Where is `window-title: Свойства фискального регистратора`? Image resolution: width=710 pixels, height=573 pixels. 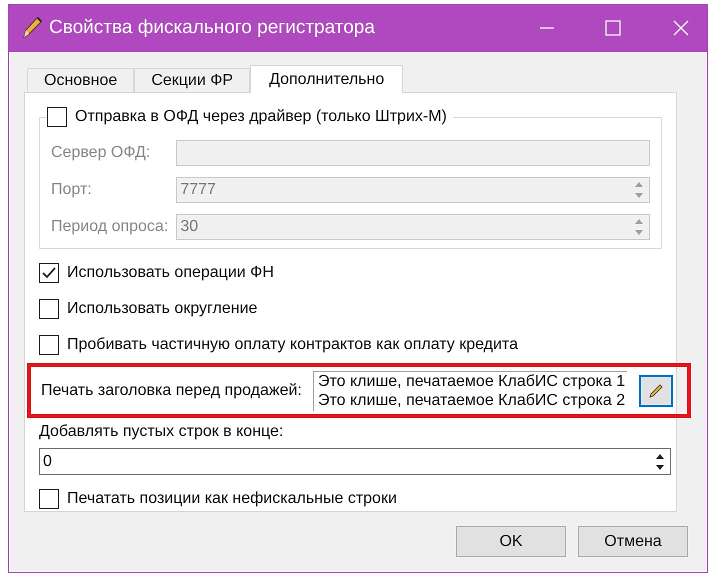
window-title: Свойства фискального регистратора is located at coordinates (212, 28).